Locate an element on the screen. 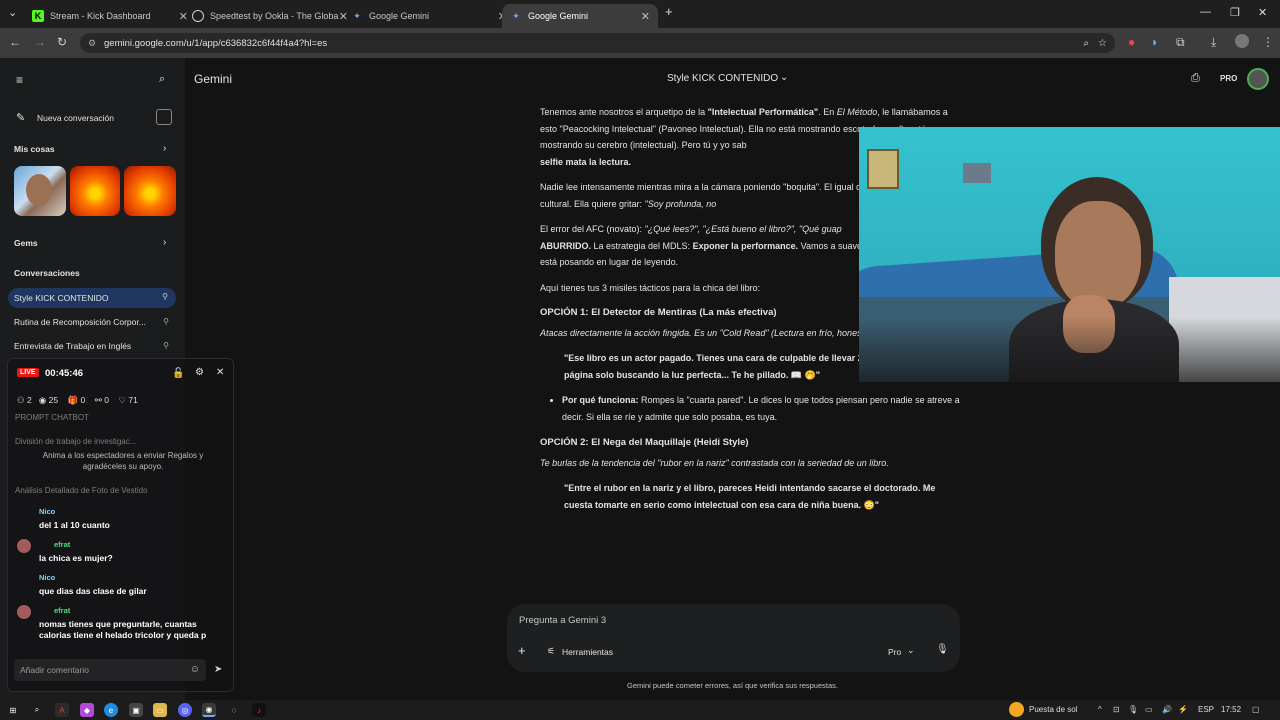 The image size is (1280, 720). prompt-input: Pregunta a Gemini 3 is located at coordinates (562, 620).